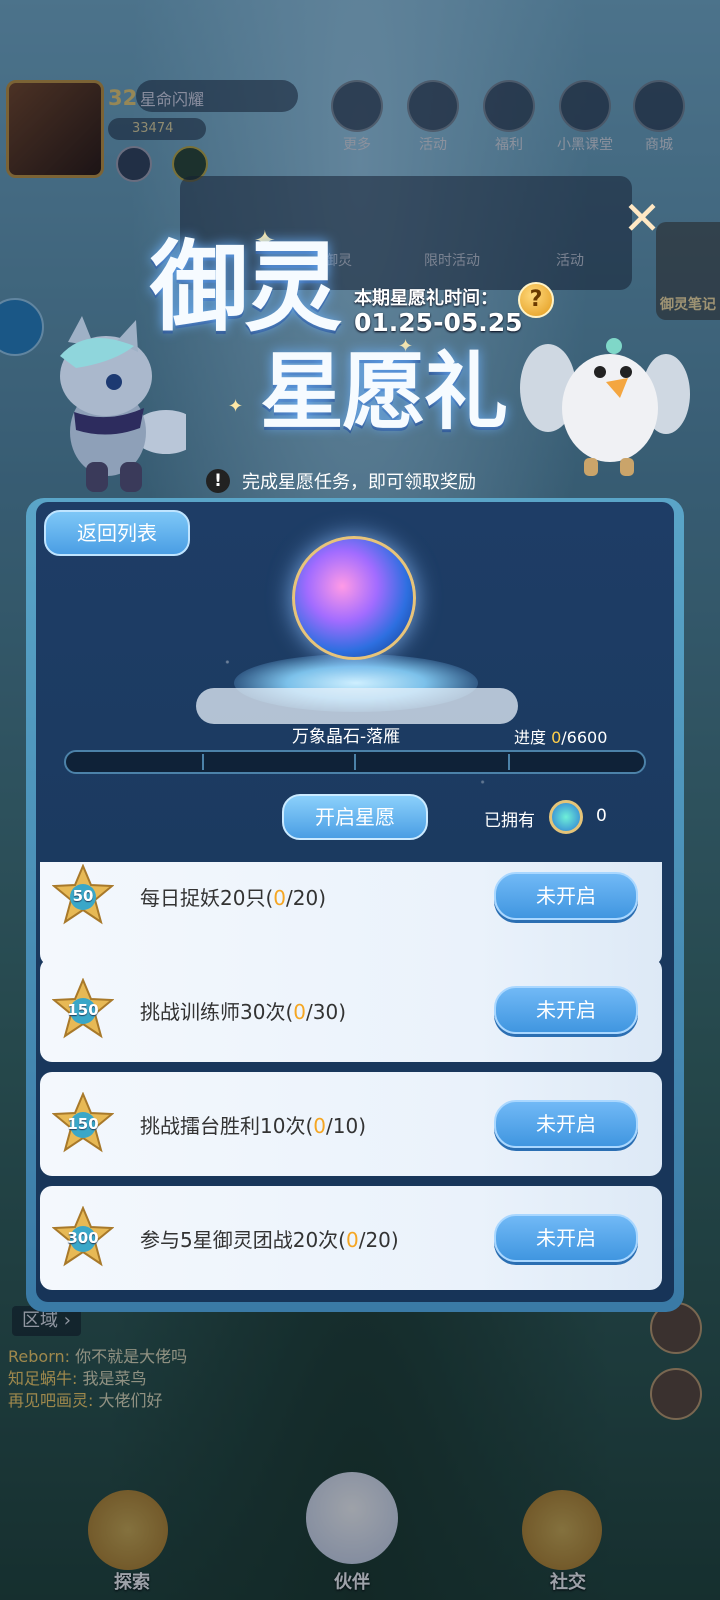 The height and width of the screenshot is (1600, 720). Describe the element at coordinates (346, 737) in the screenshot. I see `reward-item-name: 万象晶石-落雁` at that location.